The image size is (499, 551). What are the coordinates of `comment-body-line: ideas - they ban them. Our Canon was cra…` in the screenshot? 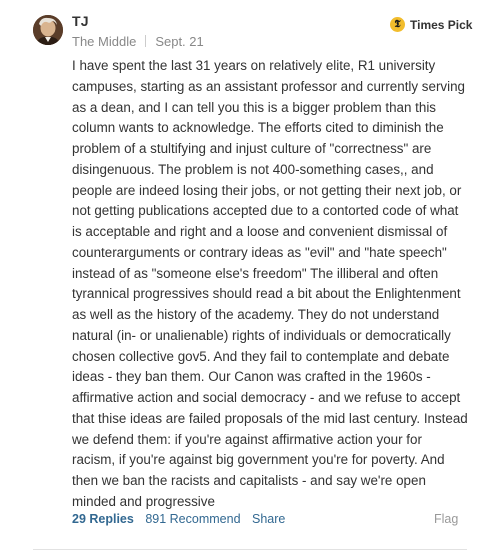 It's located at (251, 377).